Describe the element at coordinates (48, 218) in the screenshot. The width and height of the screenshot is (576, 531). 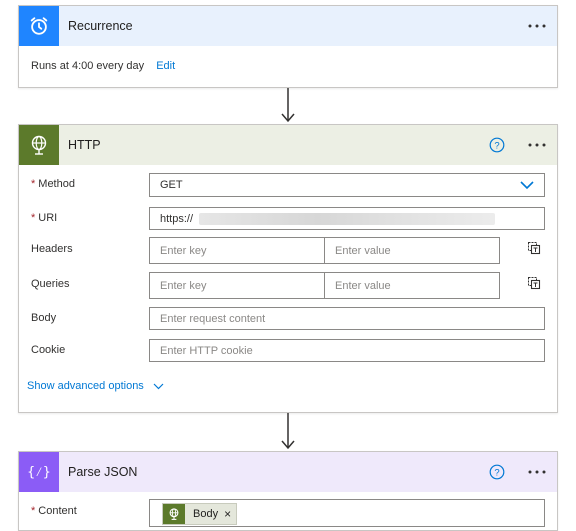
I see `uri-label-text: URI` at that location.